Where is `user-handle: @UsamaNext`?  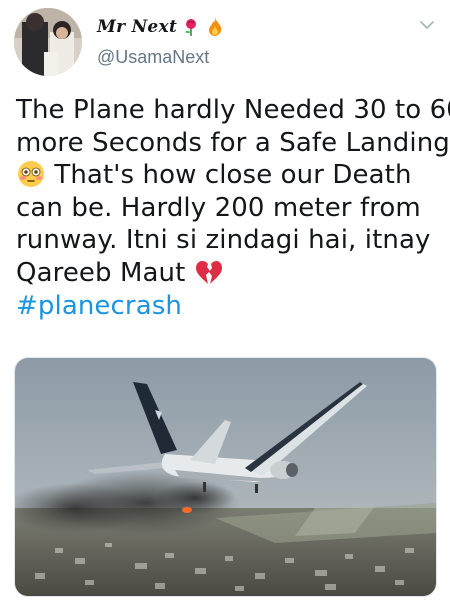 user-handle: @UsamaNext is located at coordinates (153, 57).